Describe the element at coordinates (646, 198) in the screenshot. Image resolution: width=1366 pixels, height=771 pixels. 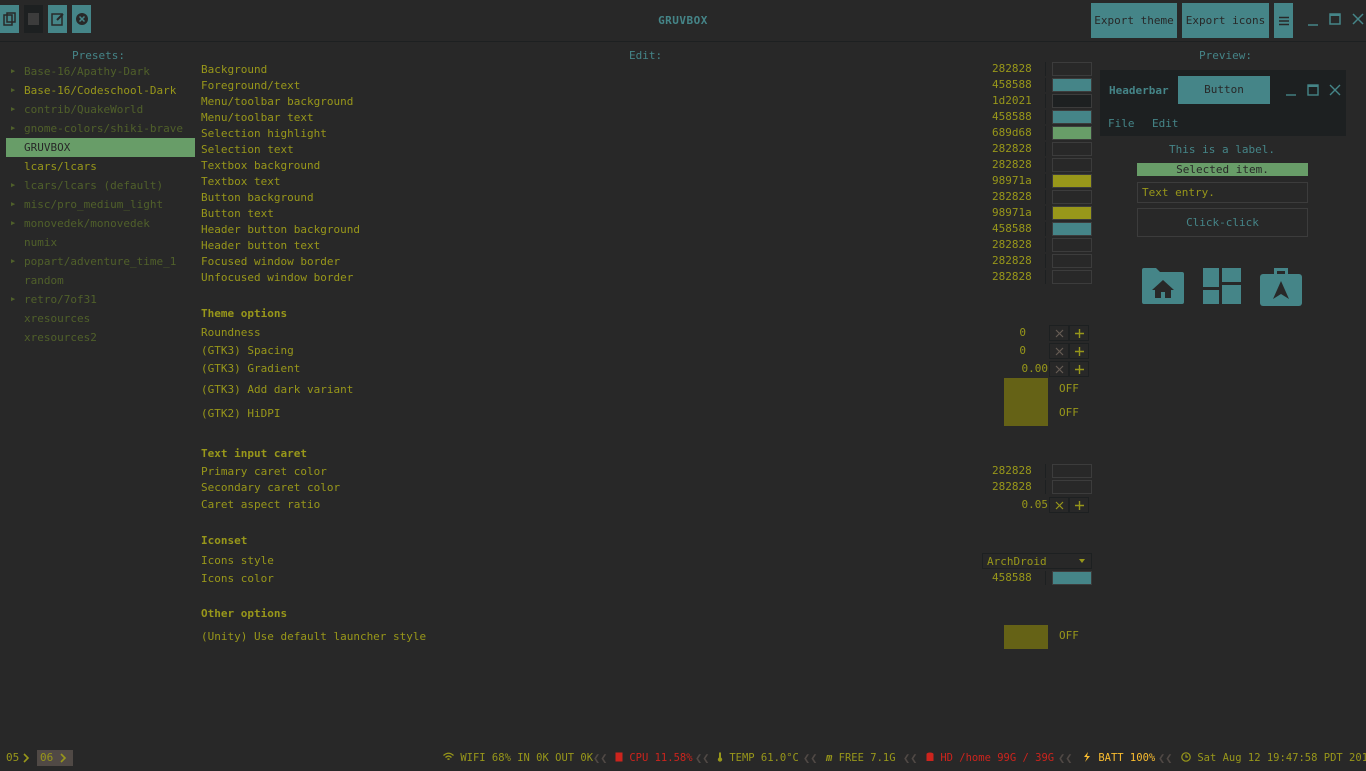
I see `color-row: Button background 282828` at that location.